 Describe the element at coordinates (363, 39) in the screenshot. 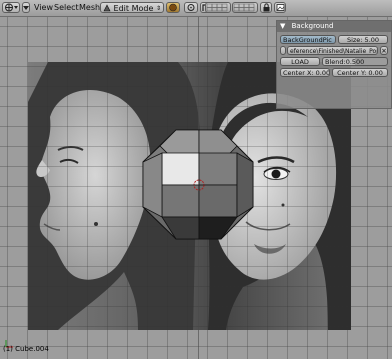

I see `size-field: Size: 5.00` at that location.